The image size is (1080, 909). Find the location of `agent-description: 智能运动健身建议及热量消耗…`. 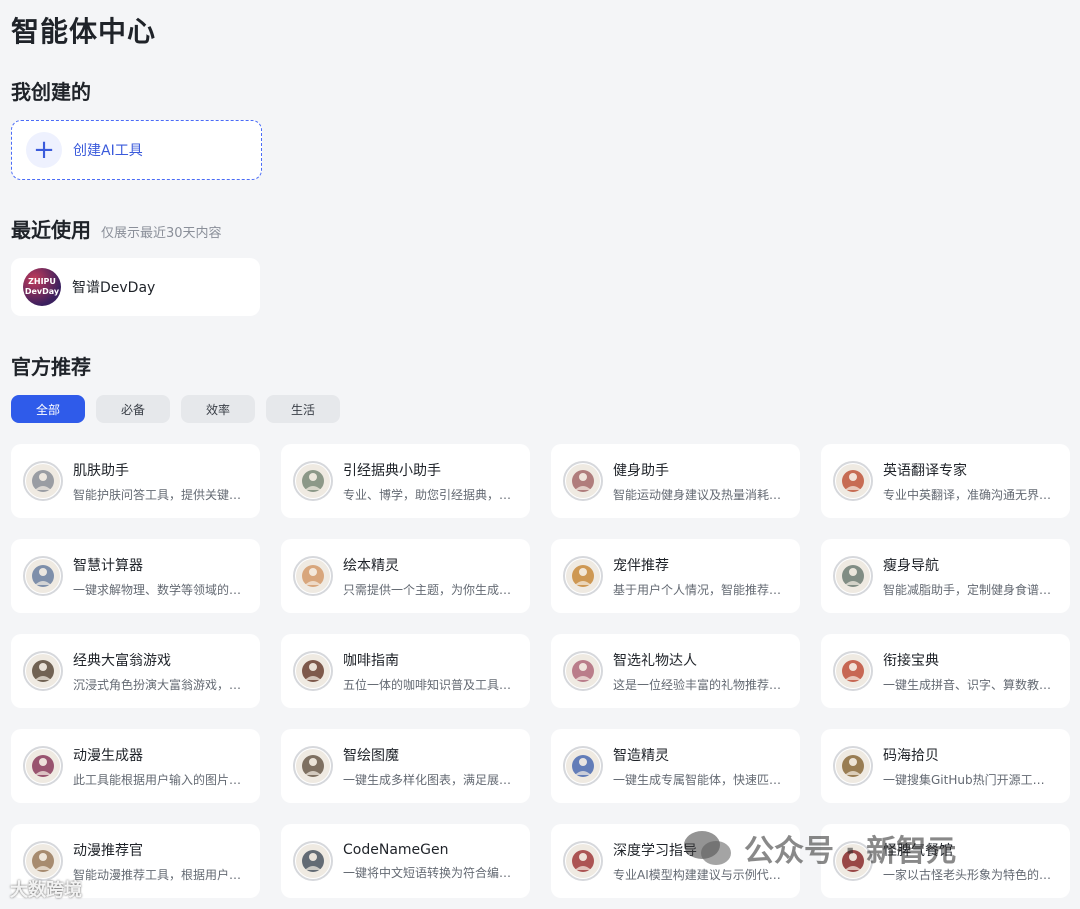

agent-description: 智能运动健身建议及热量消耗… is located at coordinates (697, 494).